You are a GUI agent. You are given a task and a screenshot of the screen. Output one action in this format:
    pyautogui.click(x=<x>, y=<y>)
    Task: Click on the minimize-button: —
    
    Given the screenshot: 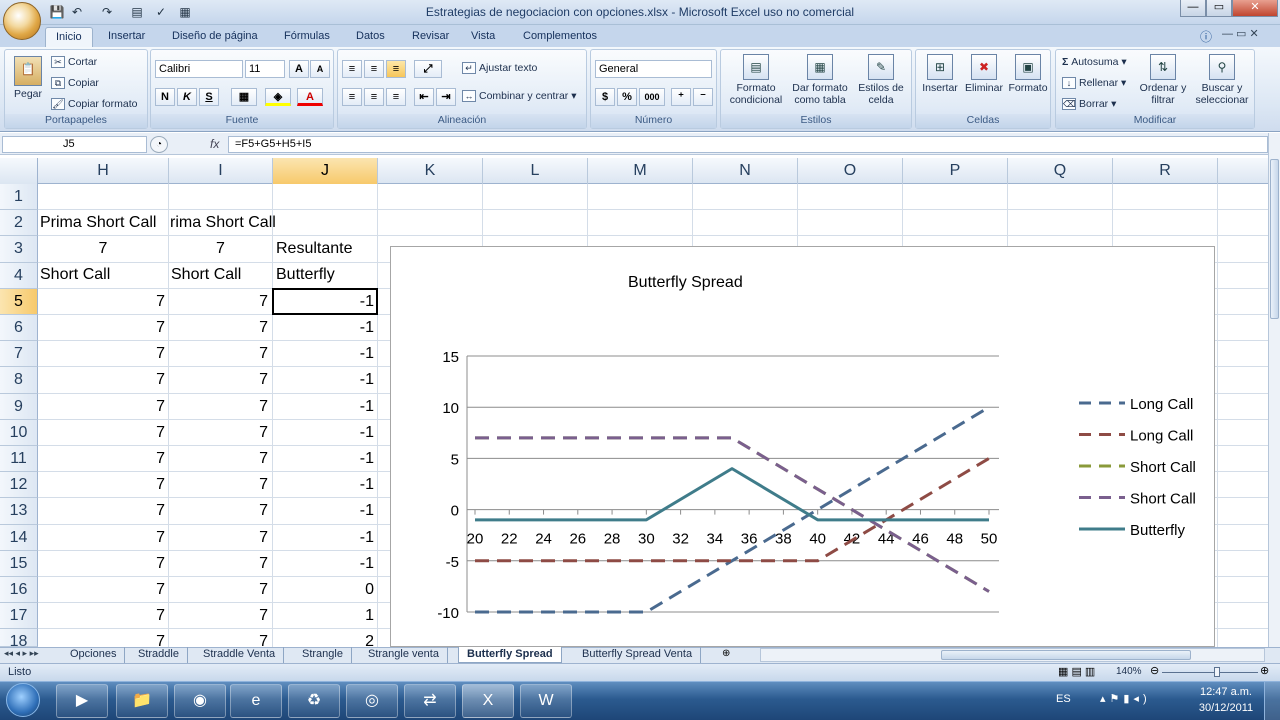 What is the action you would take?
    pyautogui.click(x=1193, y=8)
    